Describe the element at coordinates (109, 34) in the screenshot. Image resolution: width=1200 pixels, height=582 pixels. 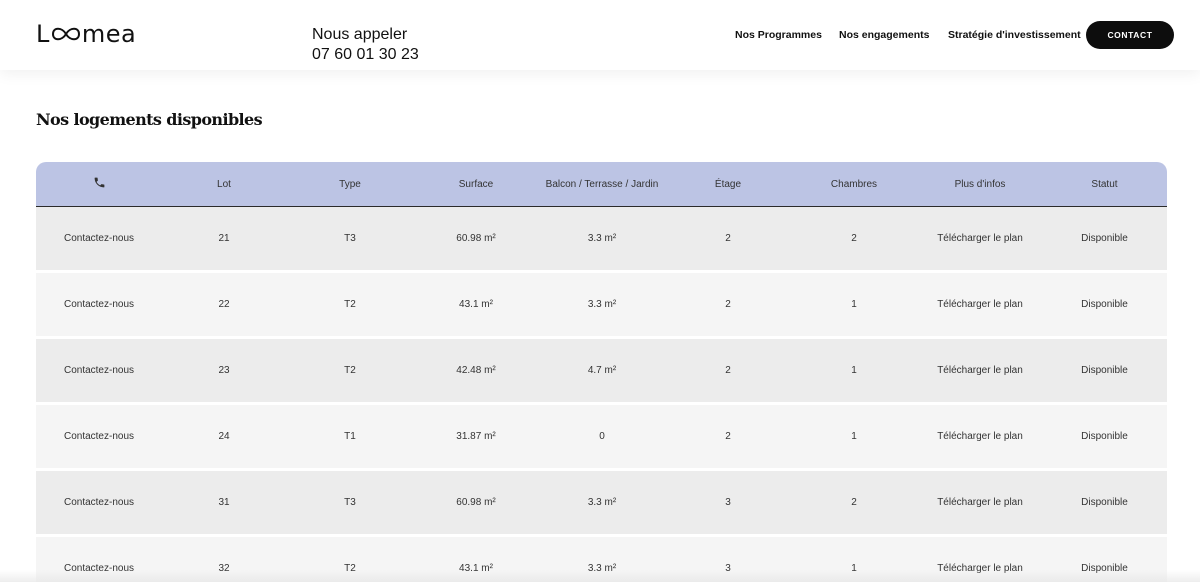
I see `logo-text: mea` at that location.